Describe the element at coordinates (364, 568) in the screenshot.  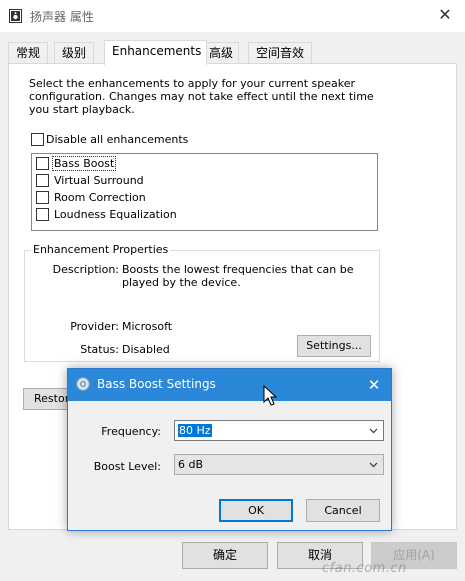
I see `watermark-text: cfan.com.cn` at that location.